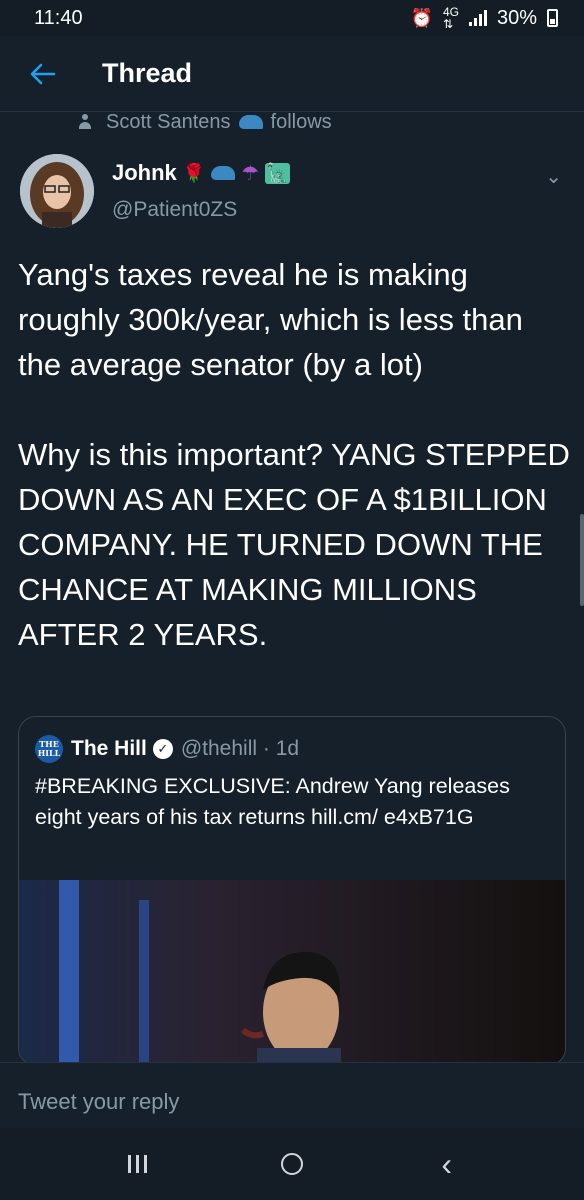 Image resolution: width=584 pixels, height=1200 pixels. I want to click on reply-bar, so click(292, 1095).